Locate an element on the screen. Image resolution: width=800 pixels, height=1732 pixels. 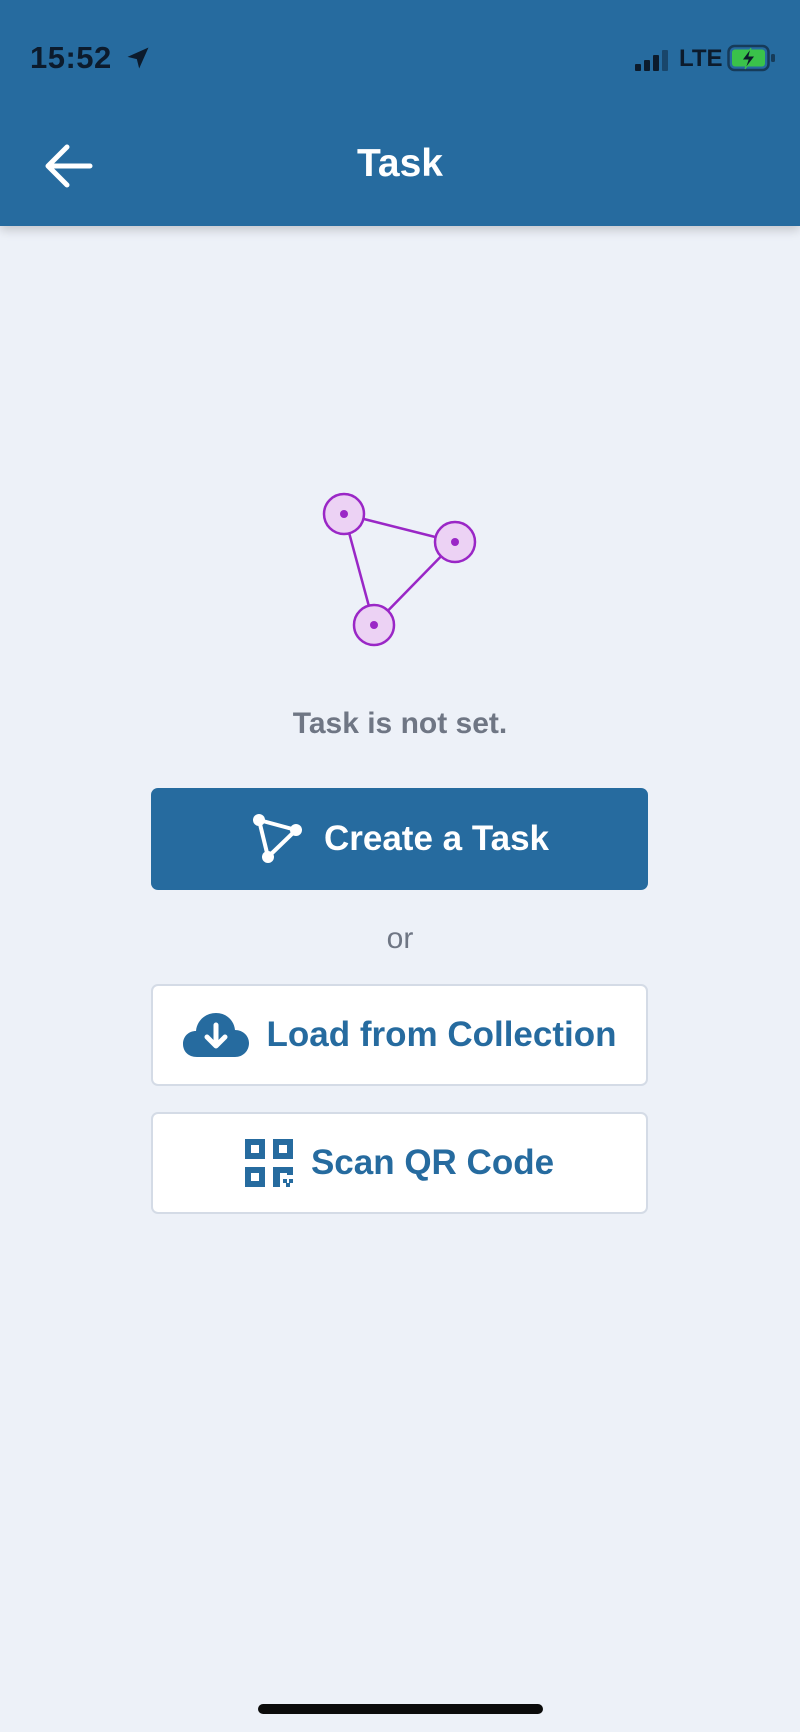
app-header: 15:52 LTE Task is located at coordinates (400, 113).